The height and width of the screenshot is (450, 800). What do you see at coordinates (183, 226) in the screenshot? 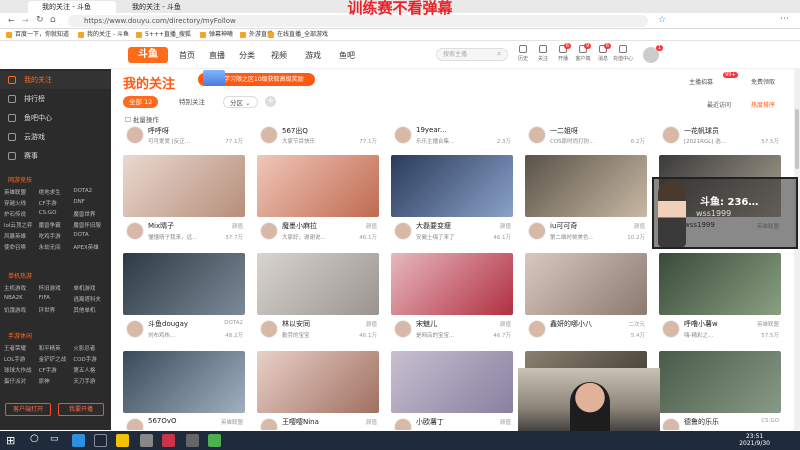
I see `streamer-name: Mix晴子` at bounding box center [183, 226].